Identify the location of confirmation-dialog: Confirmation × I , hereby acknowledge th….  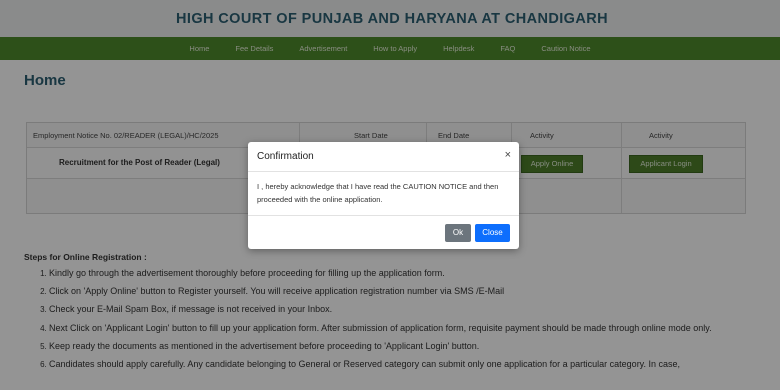
(383, 195).